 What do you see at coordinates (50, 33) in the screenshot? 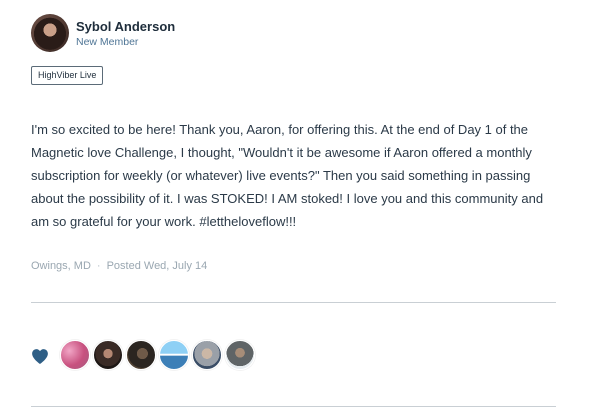
I see `author-avatar` at bounding box center [50, 33].